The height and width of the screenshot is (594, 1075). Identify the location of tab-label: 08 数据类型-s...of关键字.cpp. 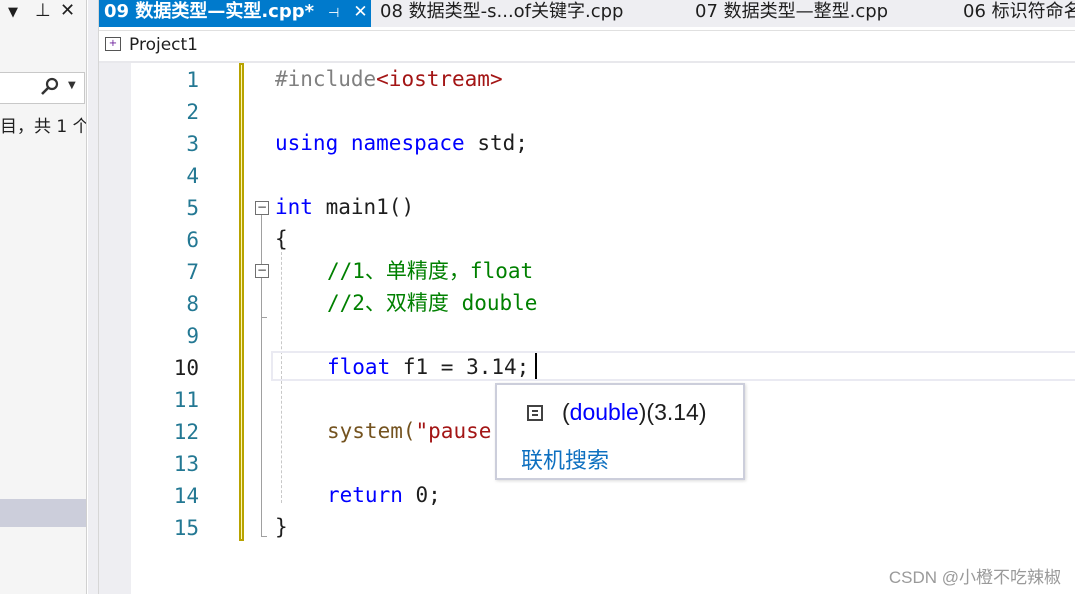
(502, 11).